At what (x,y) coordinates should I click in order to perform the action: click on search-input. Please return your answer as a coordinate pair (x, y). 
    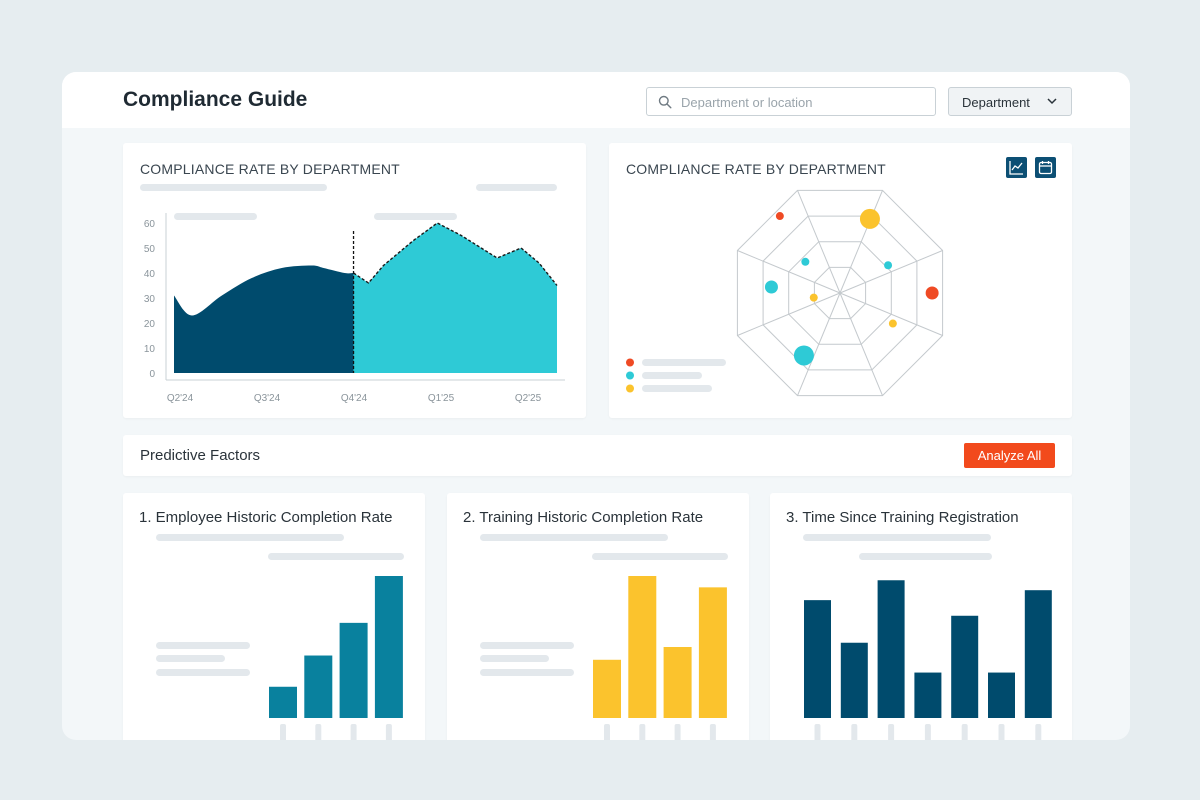
    Looking at the image, I should click on (801, 102).